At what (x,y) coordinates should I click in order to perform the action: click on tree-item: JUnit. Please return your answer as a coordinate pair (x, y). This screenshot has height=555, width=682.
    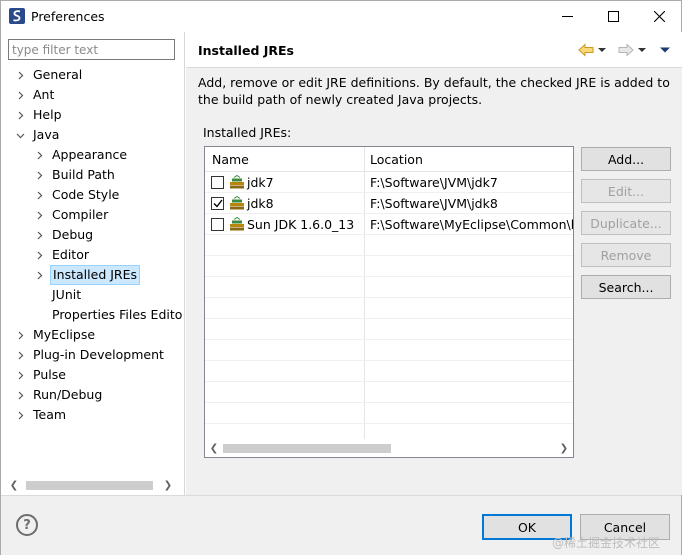
    Looking at the image, I should click on (93, 295).